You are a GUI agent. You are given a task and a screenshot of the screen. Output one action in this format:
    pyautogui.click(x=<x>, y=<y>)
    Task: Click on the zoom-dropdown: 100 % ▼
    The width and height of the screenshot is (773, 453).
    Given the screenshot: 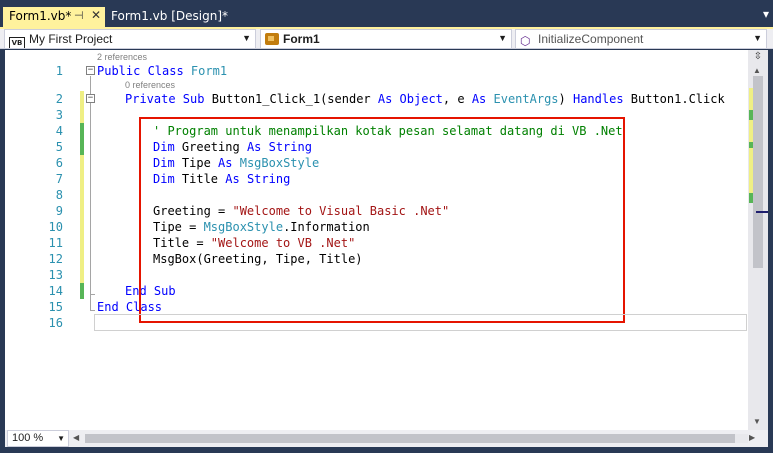 What is the action you would take?
    pyautogui.click(x=38, y=438)
    